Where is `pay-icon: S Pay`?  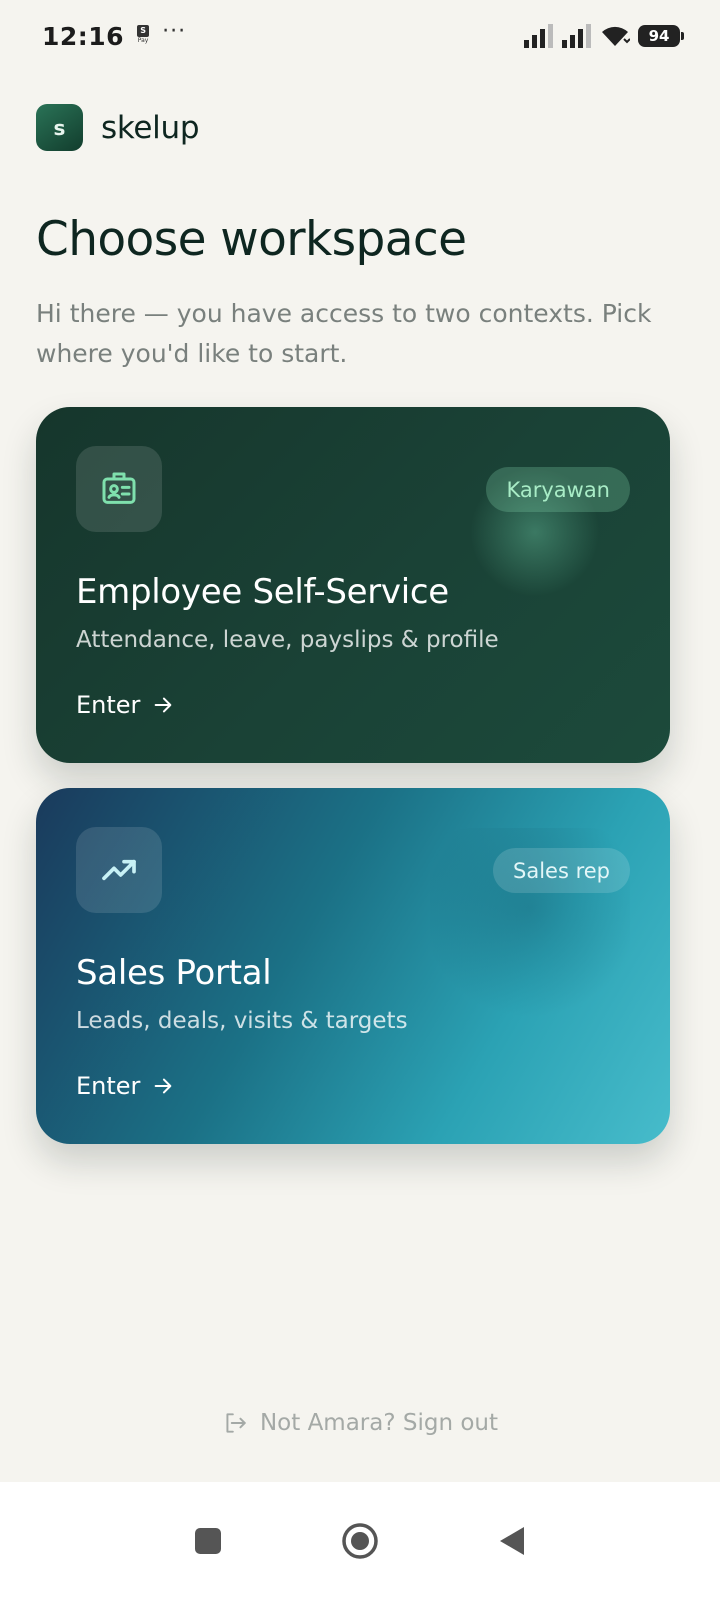
pay-icon: S Pay is located at coordinates (143, 36).